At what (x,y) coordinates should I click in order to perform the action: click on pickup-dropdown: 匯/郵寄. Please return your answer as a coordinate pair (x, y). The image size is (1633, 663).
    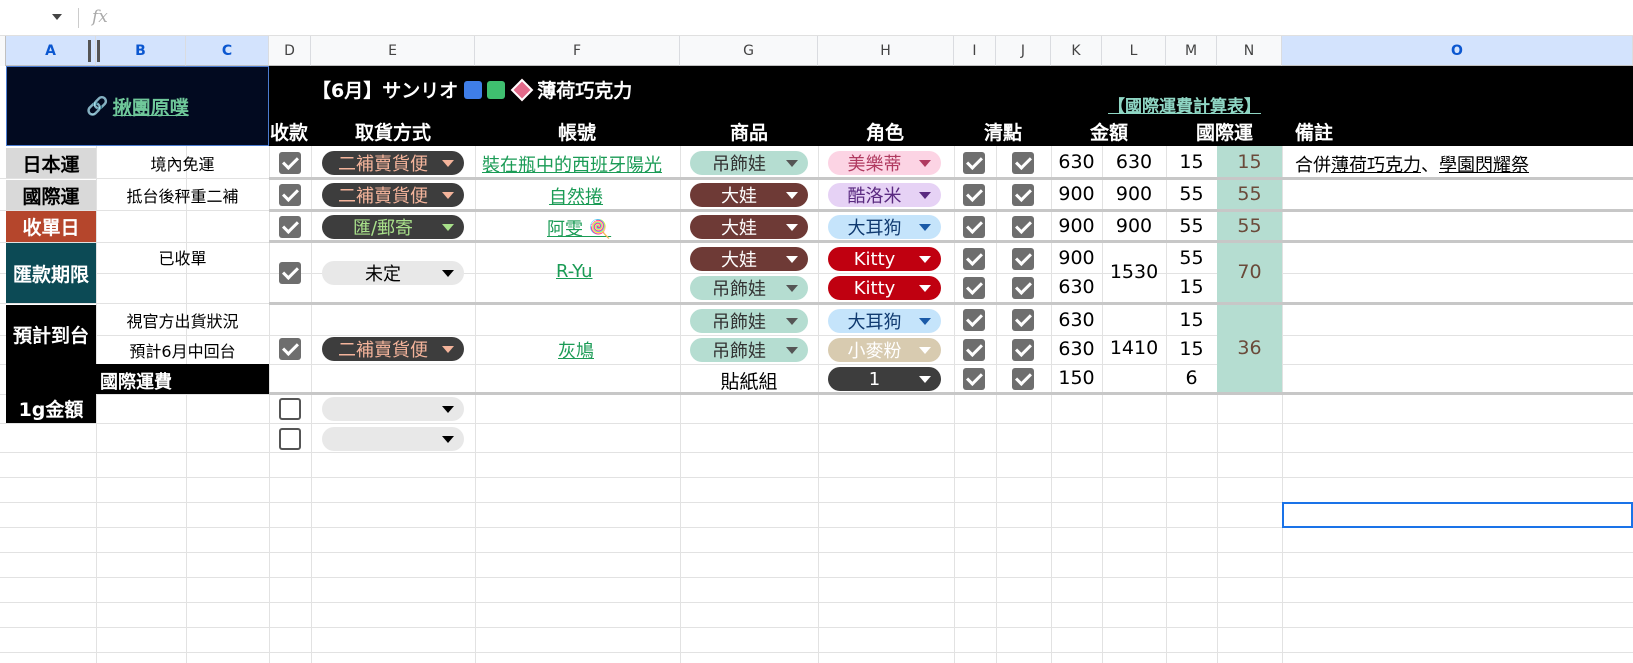
    Looking at the image, I should click on (393, 227).